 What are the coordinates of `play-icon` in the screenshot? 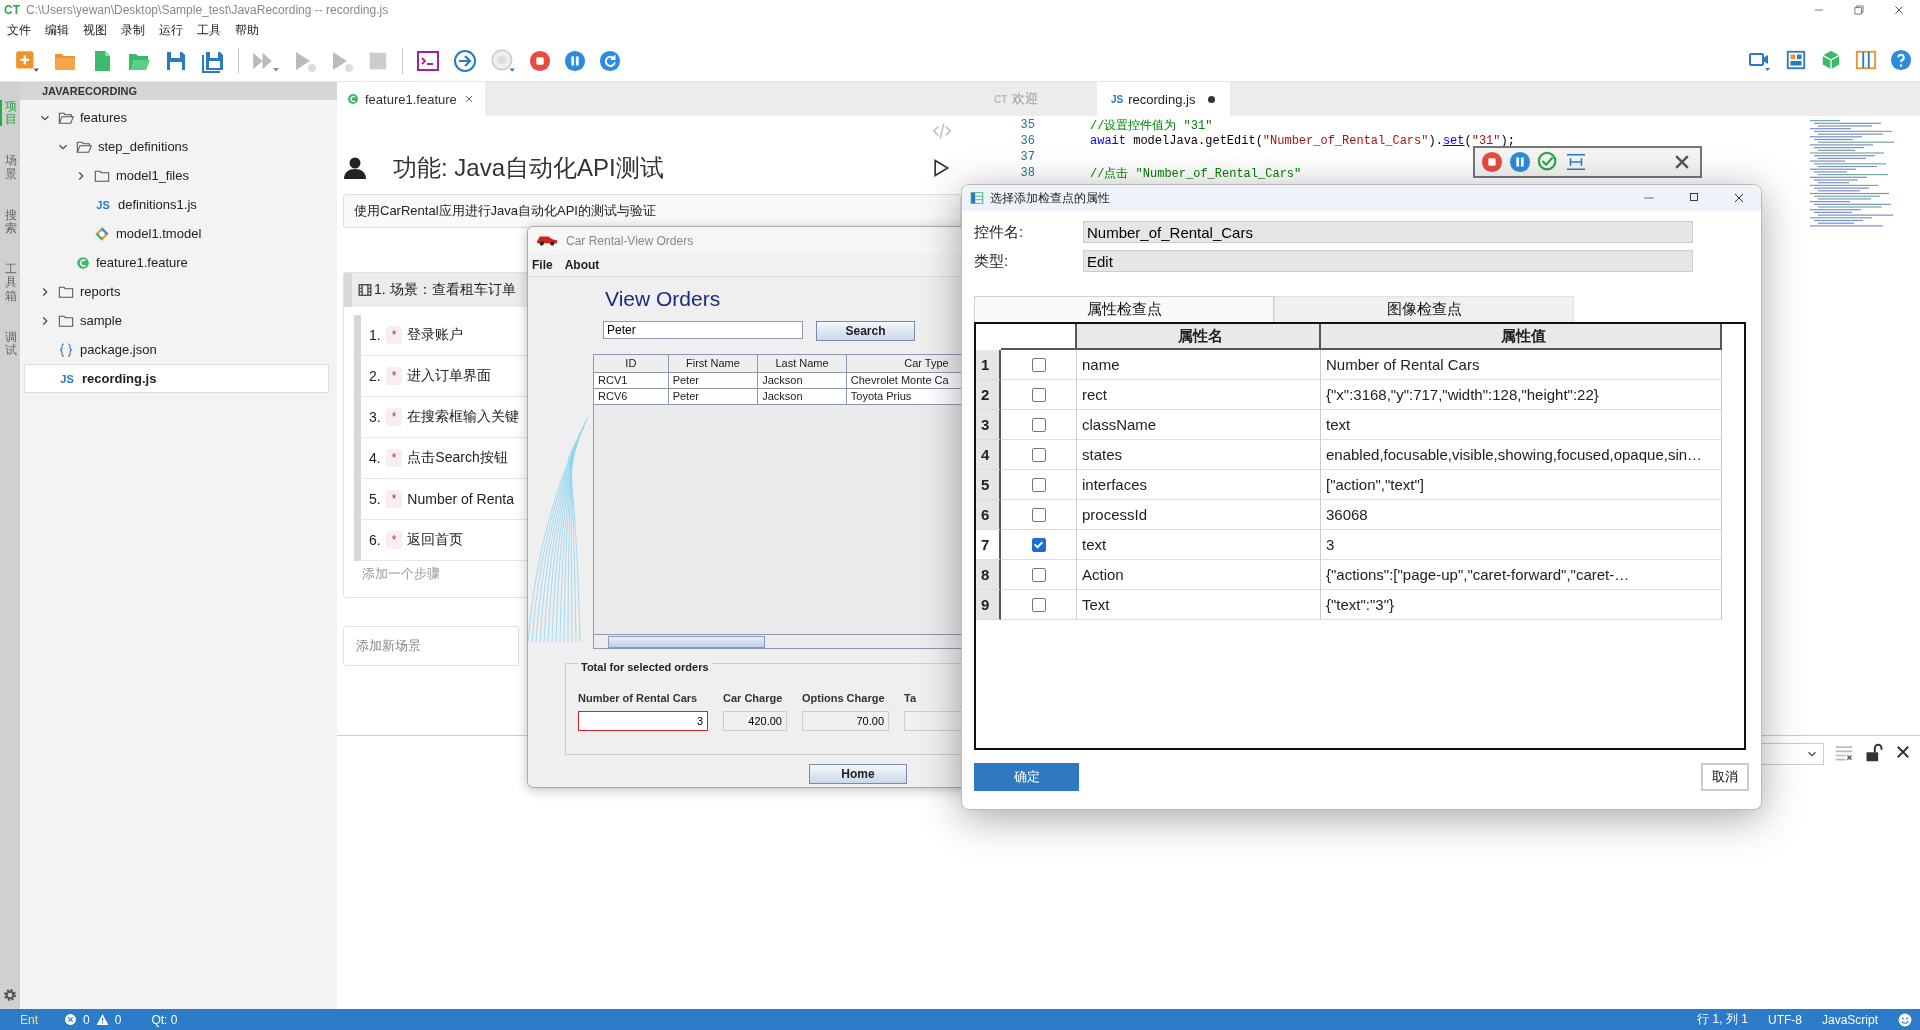 It's located at (941, 168).